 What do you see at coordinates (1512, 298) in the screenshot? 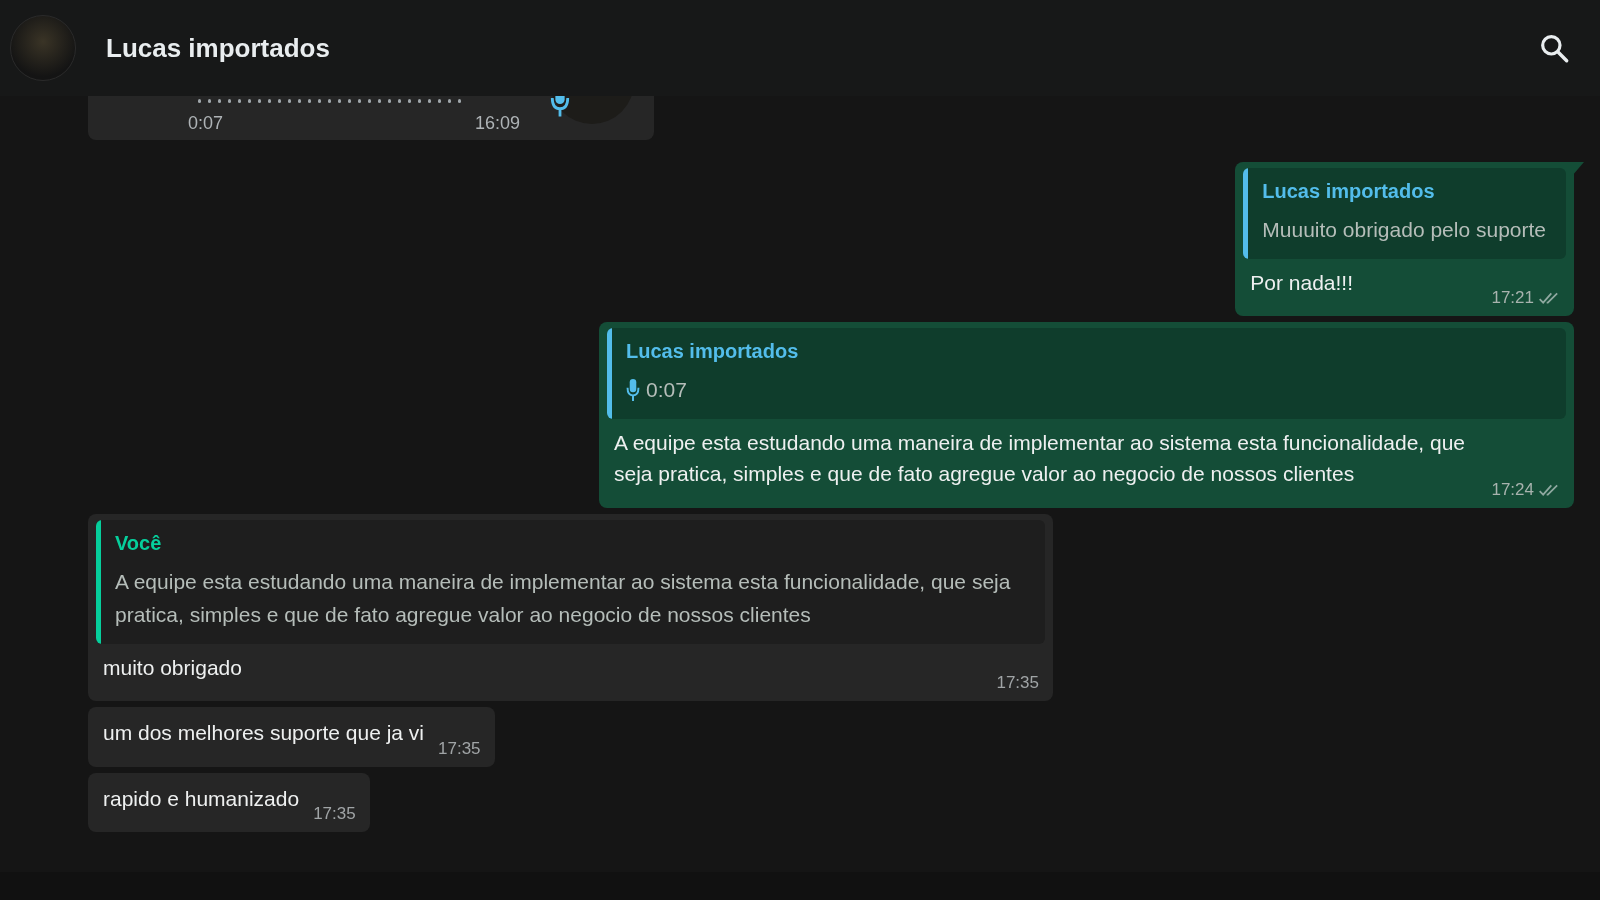
I see `message-time: 17:21` at bounding box center [1512, 298].